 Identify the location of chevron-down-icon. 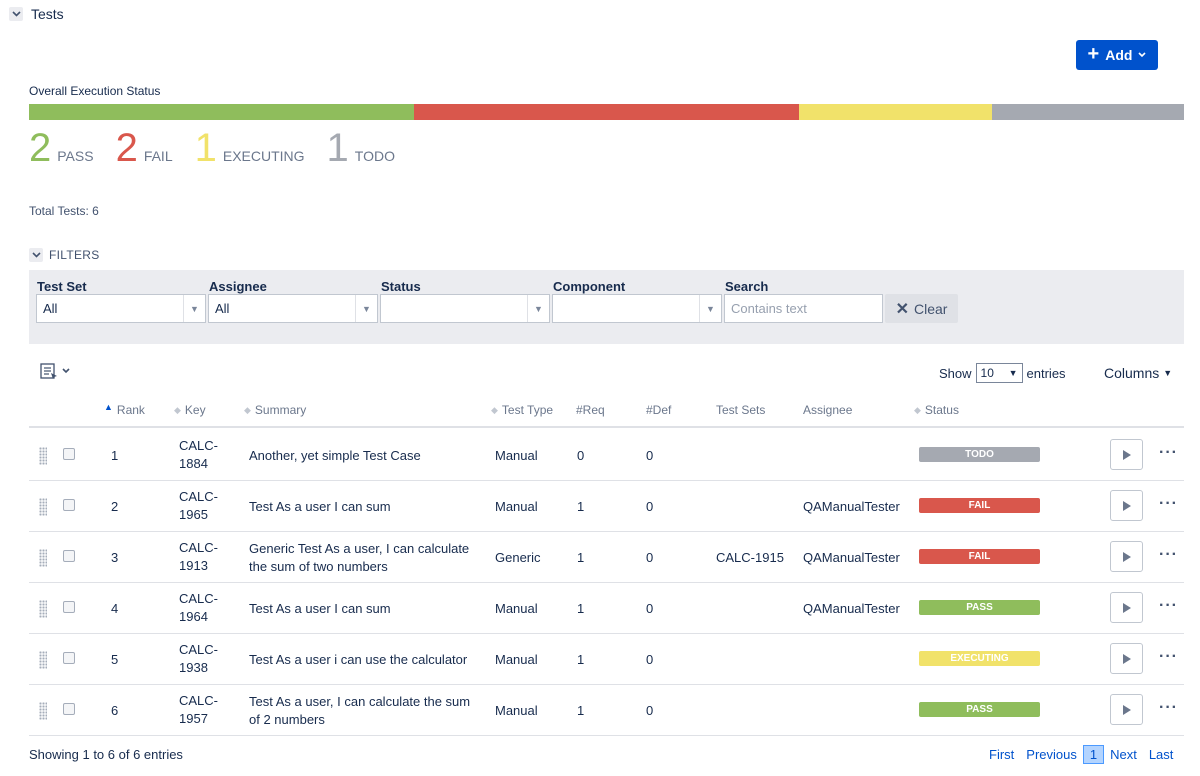
(16, 14).